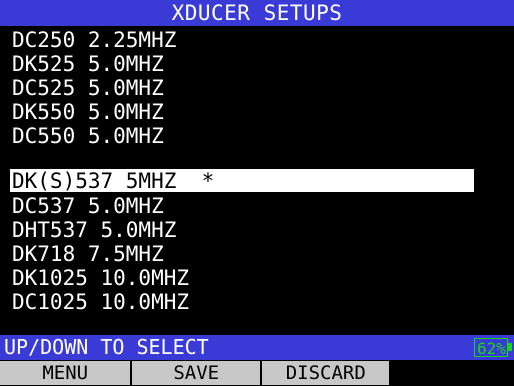 The image size is (514, 386). I want to click on status-bar: UP/DOWN TO SELECT 62%, so click(257, 347).